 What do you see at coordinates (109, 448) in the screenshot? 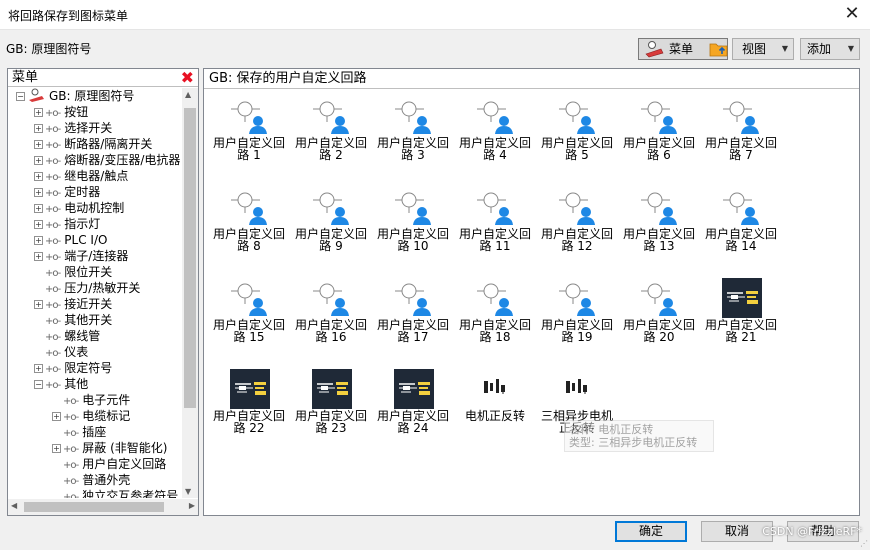
I see `tree-item: + +o- 屏蔽 (非智能化)` at bounding box center [109, 448].